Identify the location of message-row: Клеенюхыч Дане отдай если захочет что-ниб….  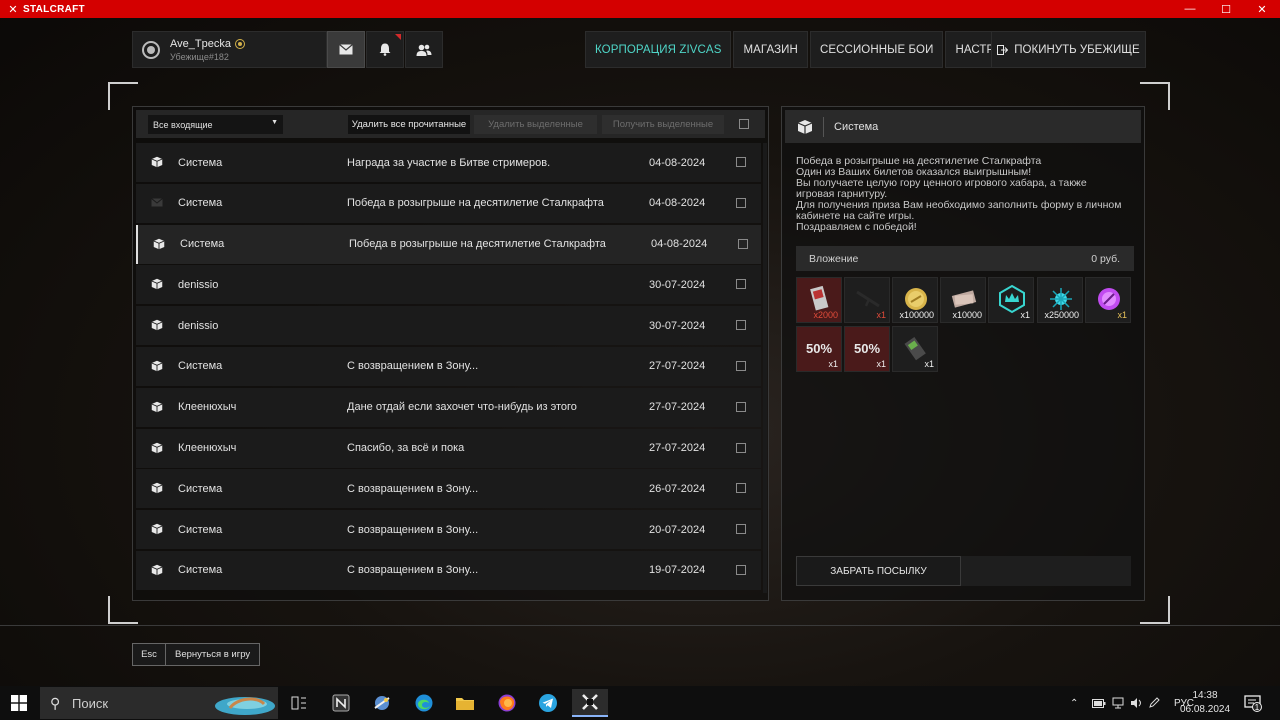
(448, 407).